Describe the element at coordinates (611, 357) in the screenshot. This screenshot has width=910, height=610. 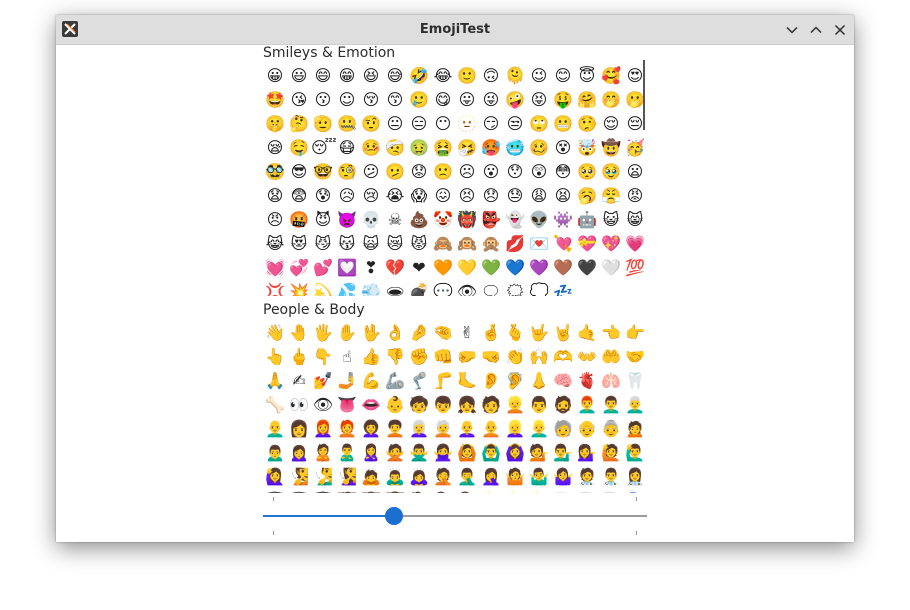
I see `emoji-cell: 🤲` at that location.